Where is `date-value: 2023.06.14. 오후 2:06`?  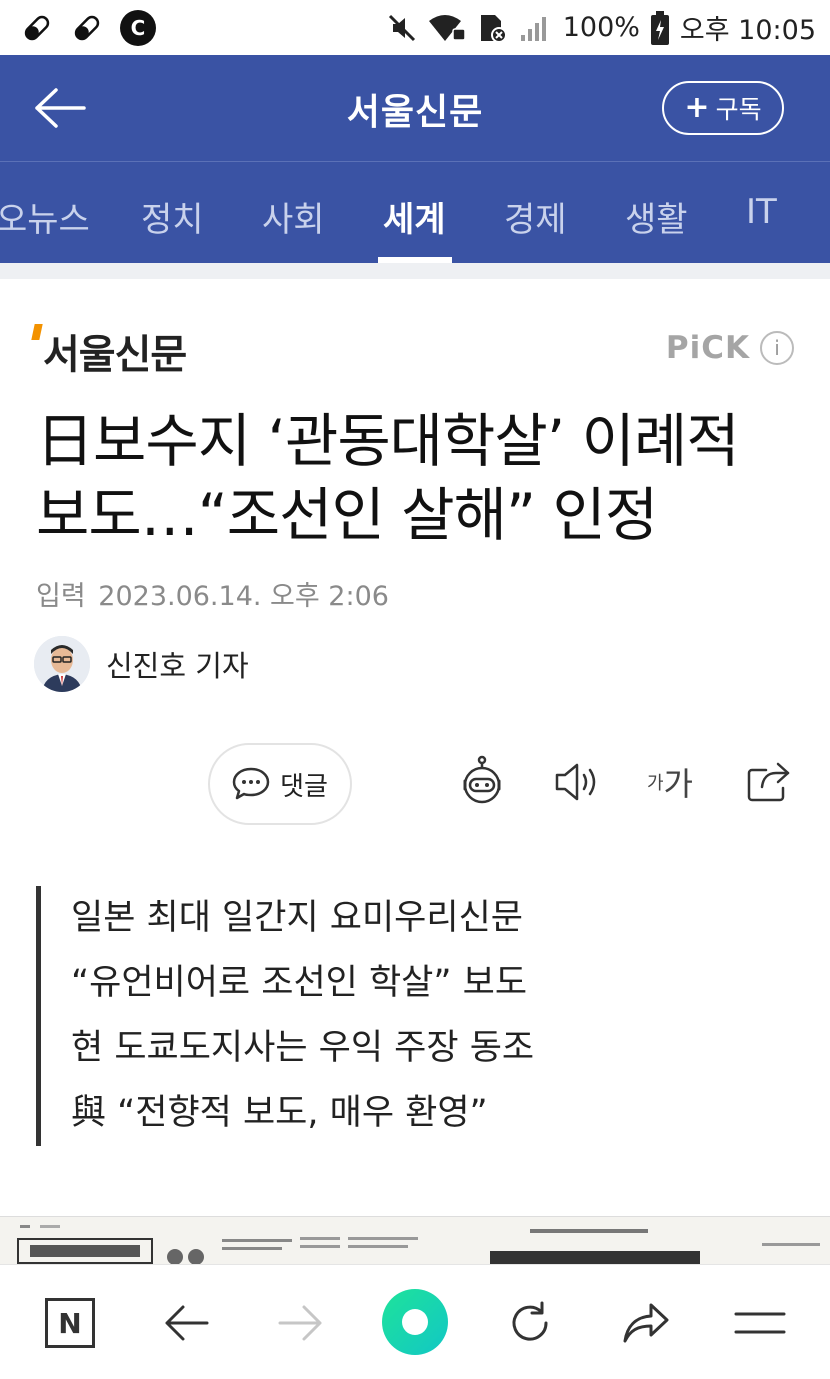
date-value: 2023.06.14. 오후 2:06 is located at coordinates (243, 596).